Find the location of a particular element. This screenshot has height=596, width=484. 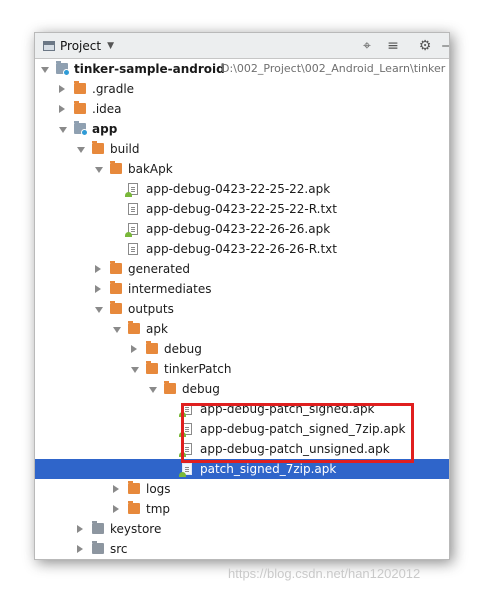

settings-gear-icon: ⚙ is located at coordinates (425, 46).